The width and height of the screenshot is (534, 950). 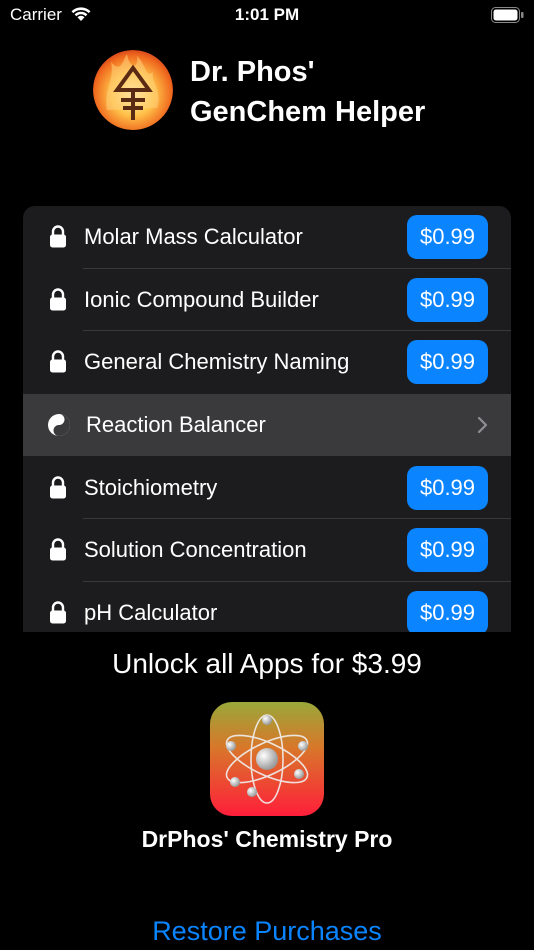 I want to click on list-item-ionic-compound: Ionic Compound Builder $0.99, so click(x=267, y=300).